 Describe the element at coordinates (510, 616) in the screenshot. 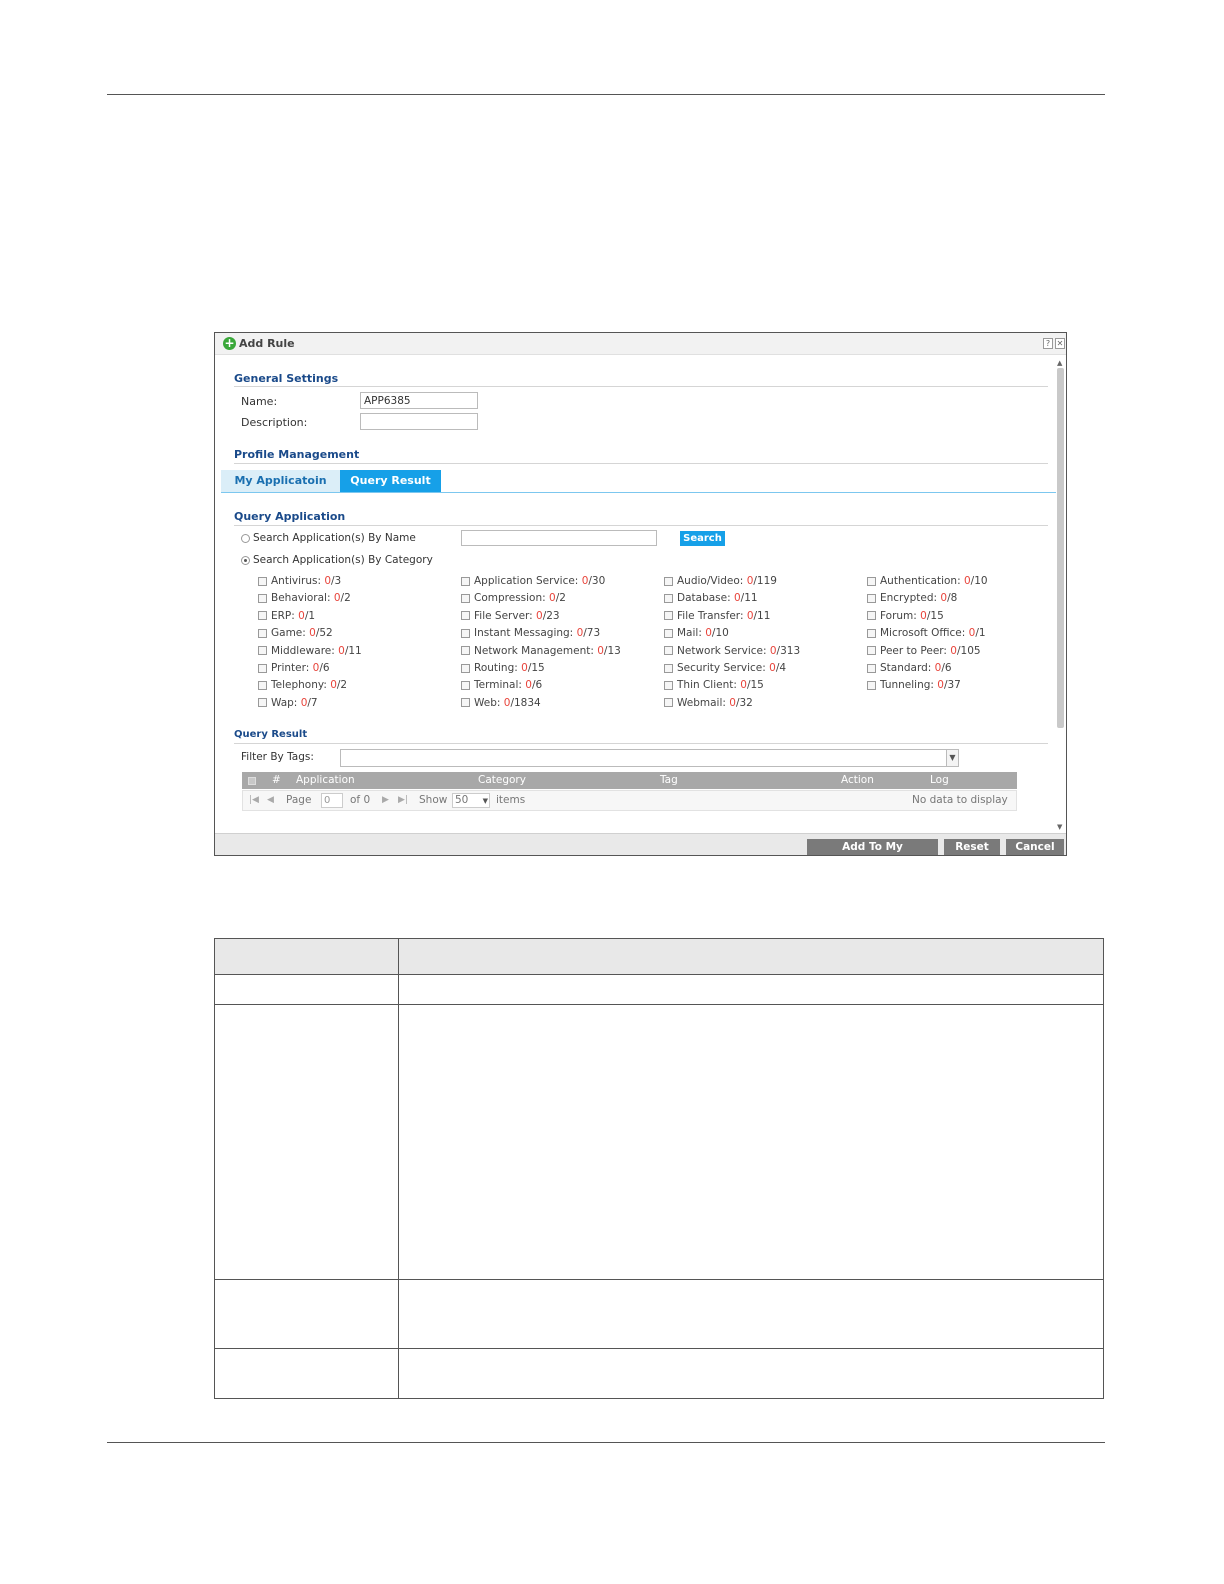

I see `category-checkbox-item: File Server: 0/23` at that location.